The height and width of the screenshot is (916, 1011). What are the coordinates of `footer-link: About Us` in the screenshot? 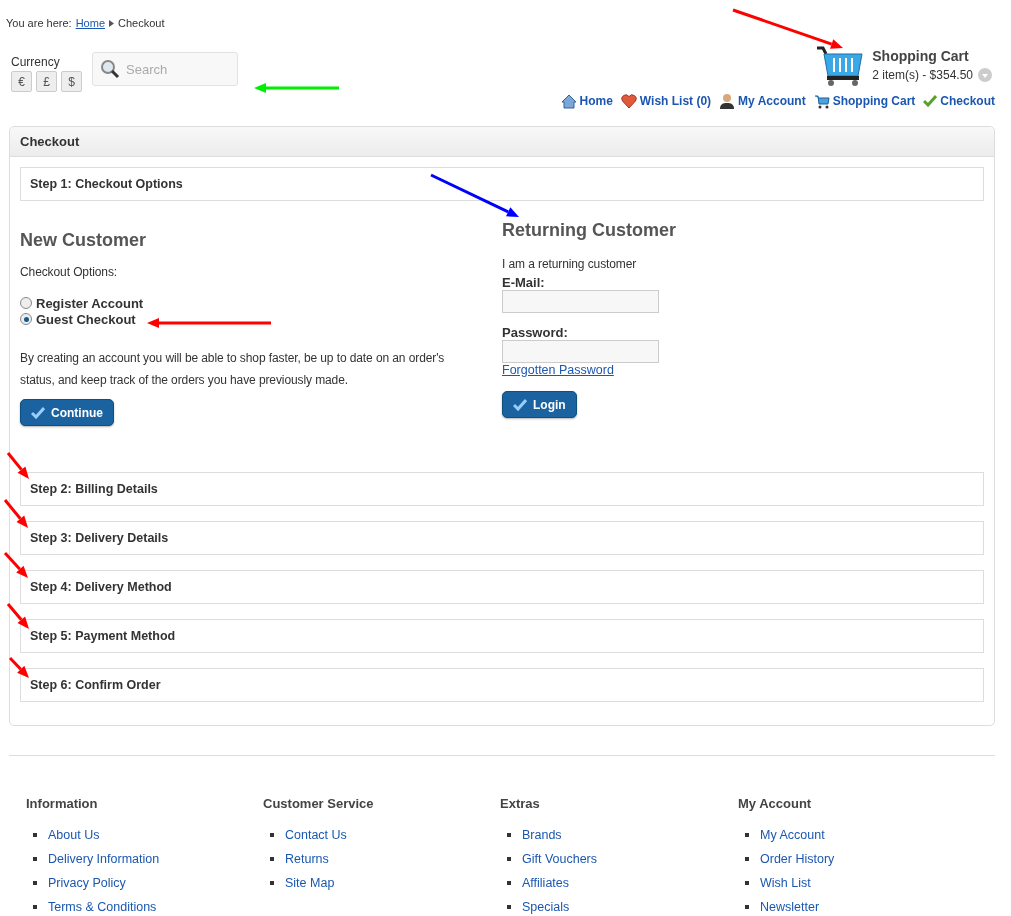 It's located at (74, 835).